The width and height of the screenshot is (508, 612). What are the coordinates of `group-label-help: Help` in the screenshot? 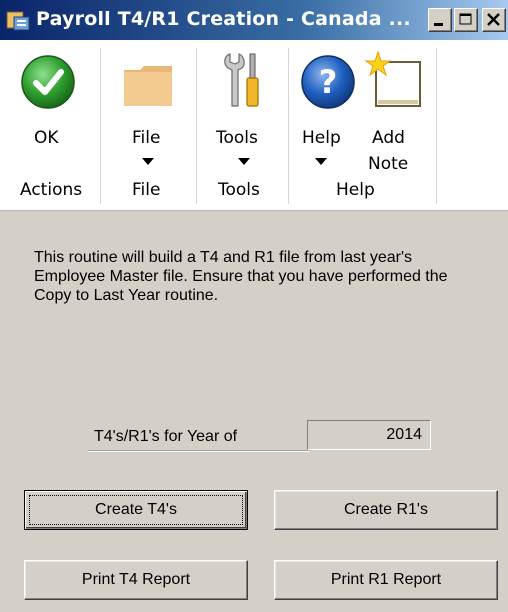 It's located at (355, 190).